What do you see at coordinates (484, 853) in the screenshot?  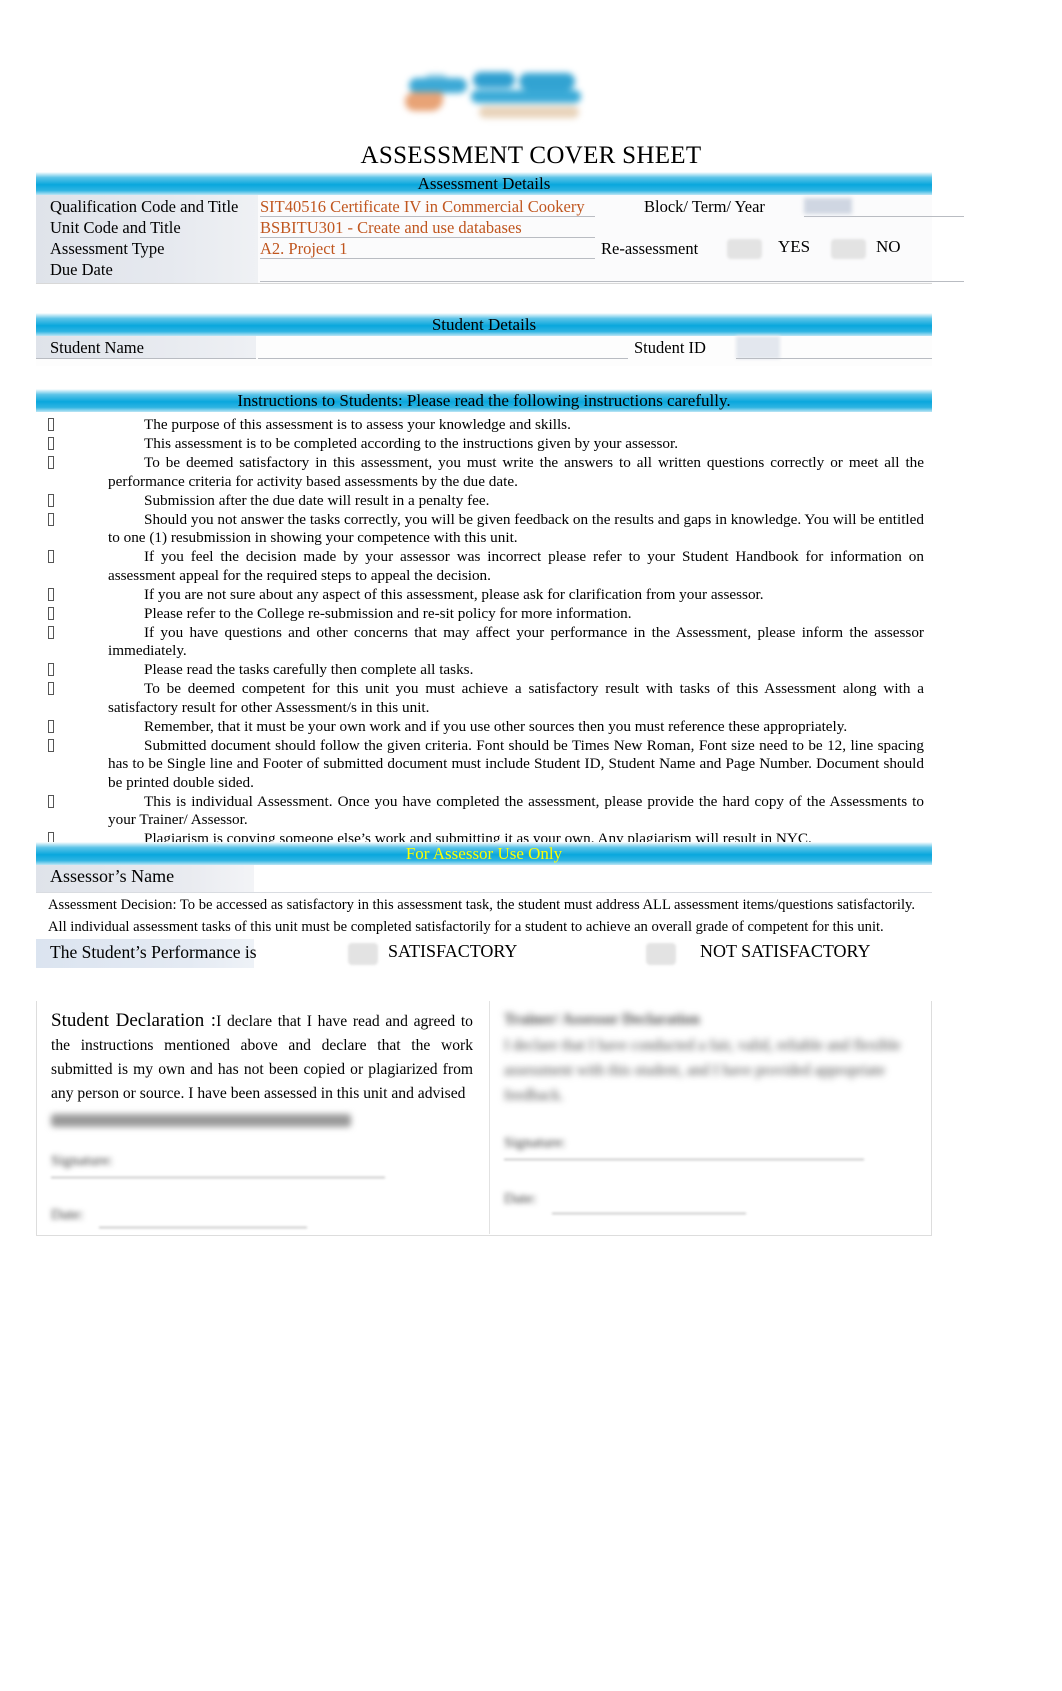 I see `assessor-use-only-header: For Assessor Use Only` at bounding box center [484, 853].